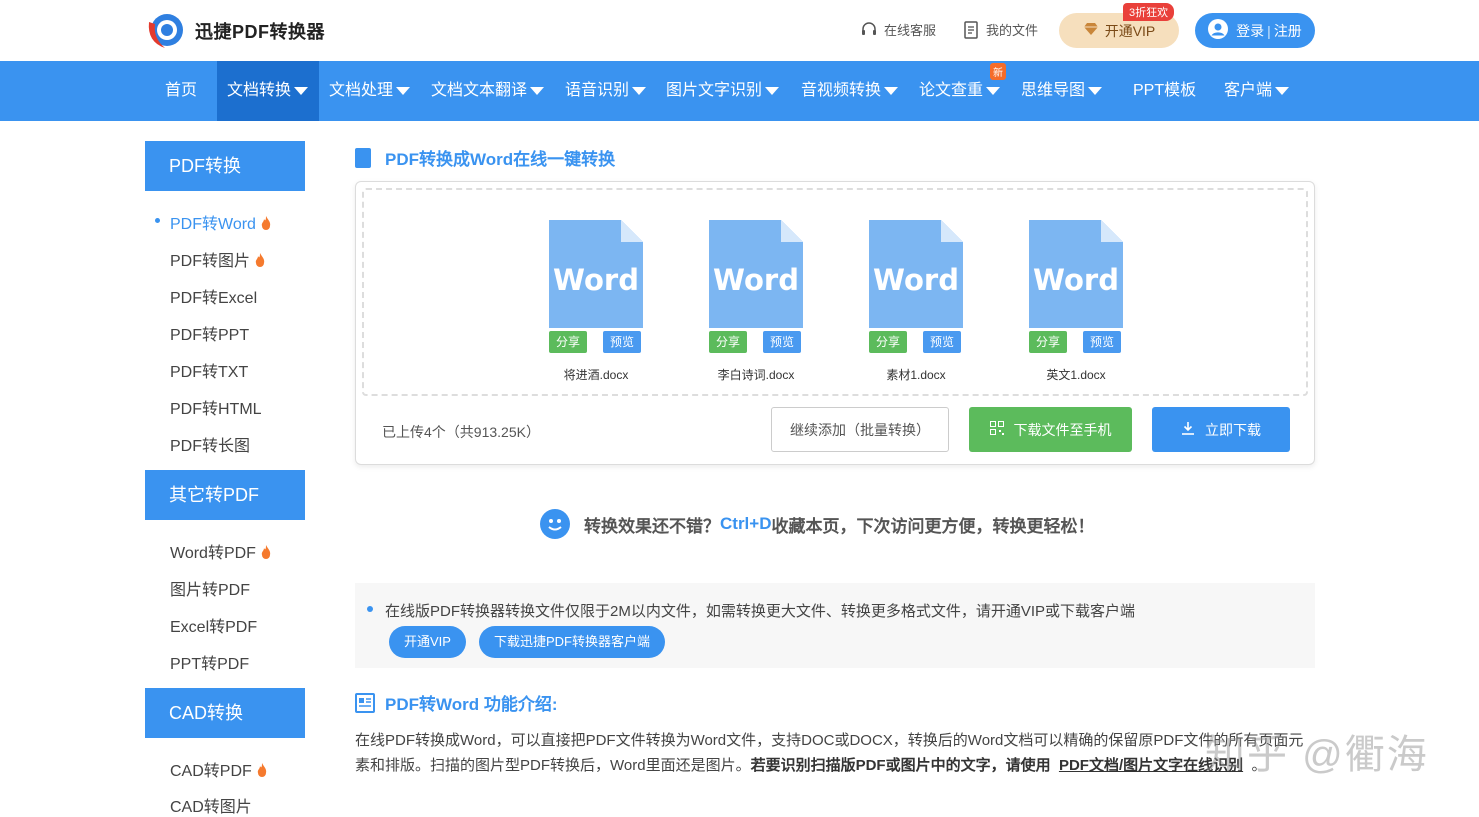  I want to click on nav-label: 客户端, so click(1248, 90).